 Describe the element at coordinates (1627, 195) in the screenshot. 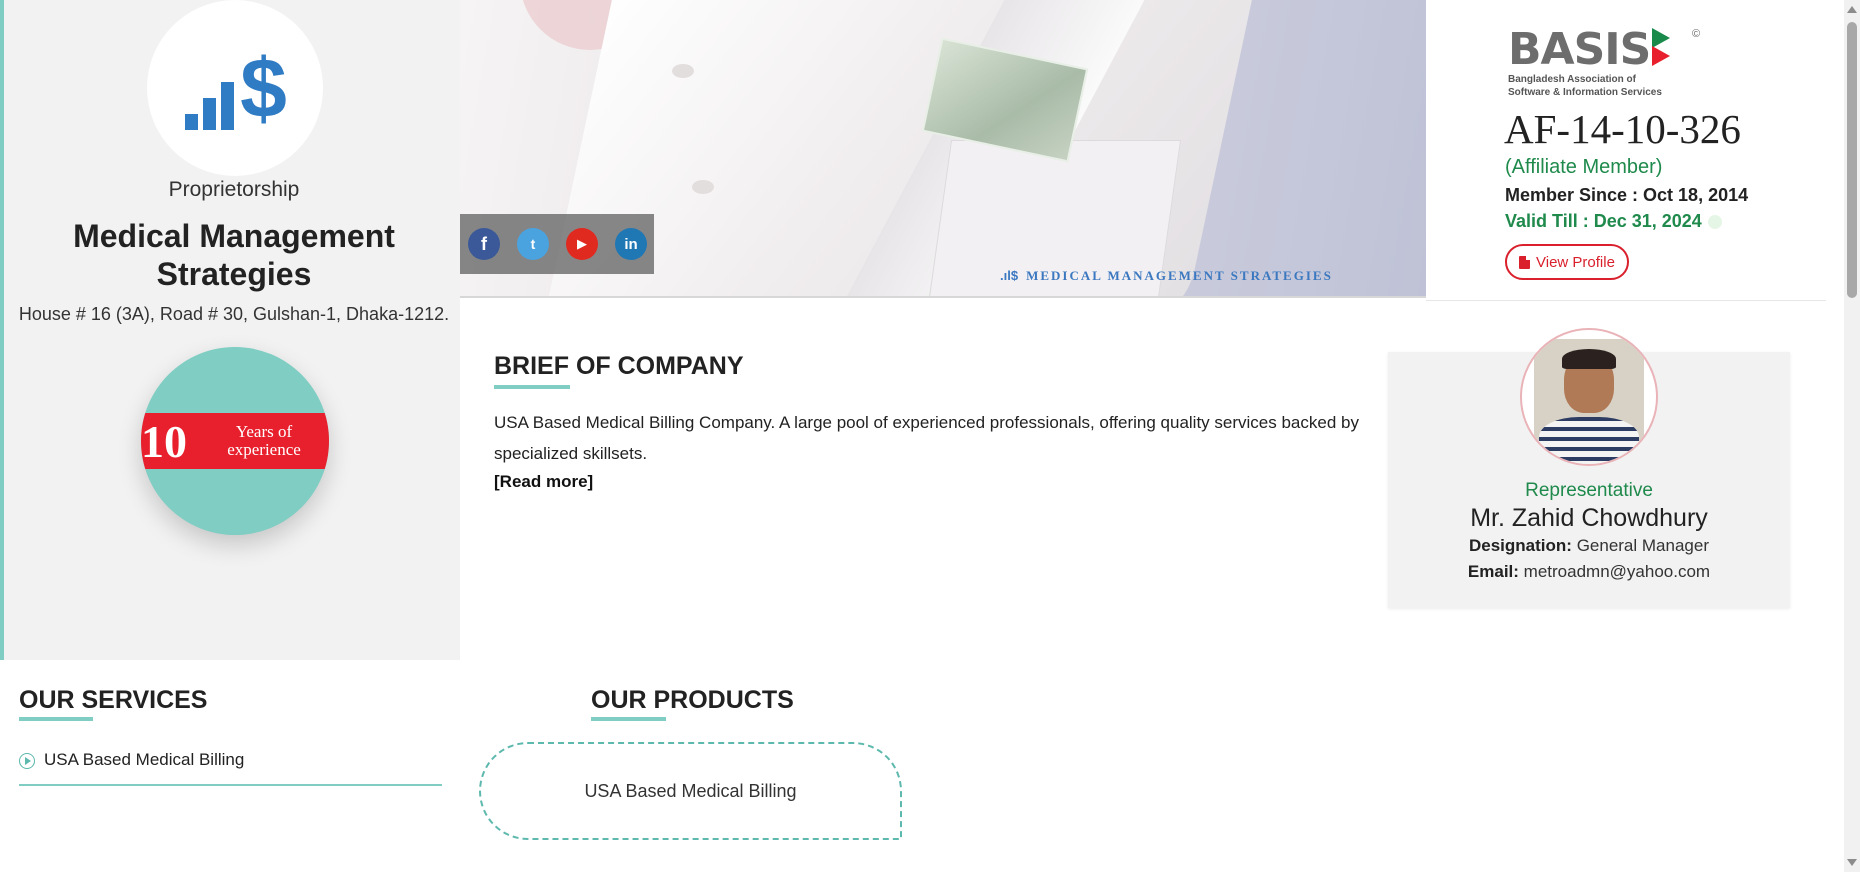

I see `member-since: Member Since : Oct 18, 2014` at that location.